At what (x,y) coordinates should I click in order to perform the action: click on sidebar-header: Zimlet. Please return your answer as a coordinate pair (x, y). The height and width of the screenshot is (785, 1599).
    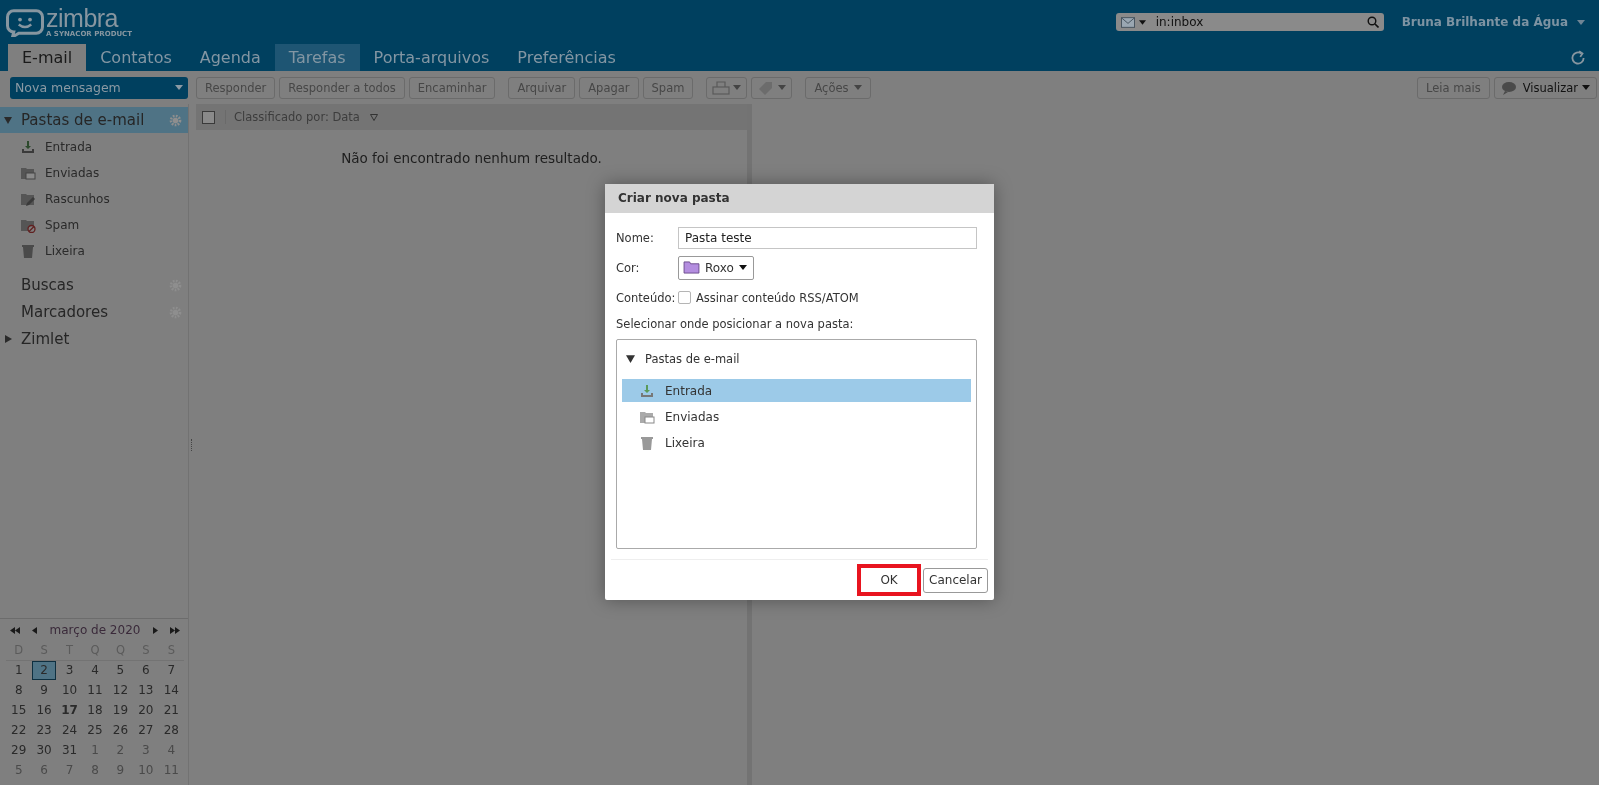
    Looking at the image, I should click on (94, 339).